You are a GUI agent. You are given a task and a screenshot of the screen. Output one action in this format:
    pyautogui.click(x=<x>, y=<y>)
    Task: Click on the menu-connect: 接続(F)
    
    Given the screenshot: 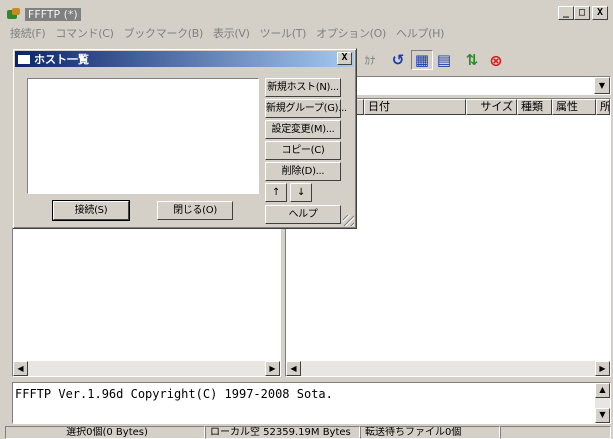 What is the action you would take?
    pyautogui.click(x=27, y=33)
    